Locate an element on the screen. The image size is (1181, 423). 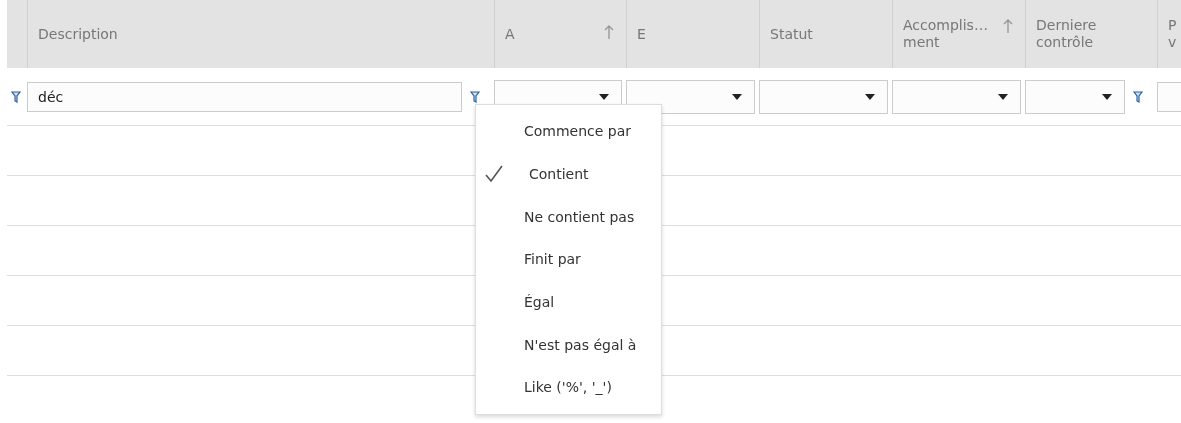
menu-item-label: Finit par is located at coordinates (552, 259).